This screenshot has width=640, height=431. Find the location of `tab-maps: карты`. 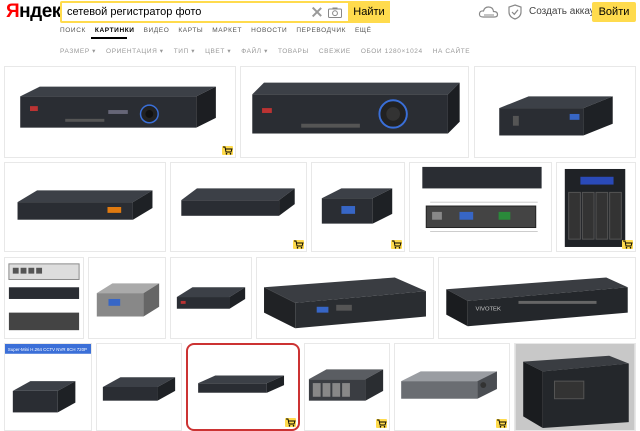

tab-maps: карты is located at coordinates (190, 31).